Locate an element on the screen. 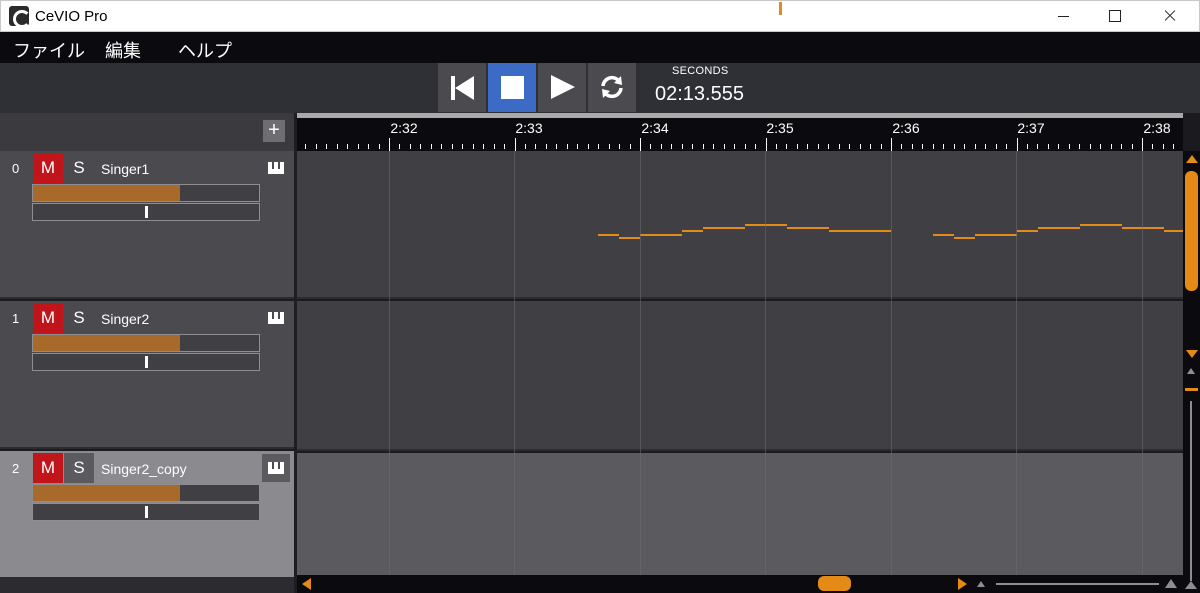  track-row: 1 M S Singer2 is located at coordinates (147, 375).